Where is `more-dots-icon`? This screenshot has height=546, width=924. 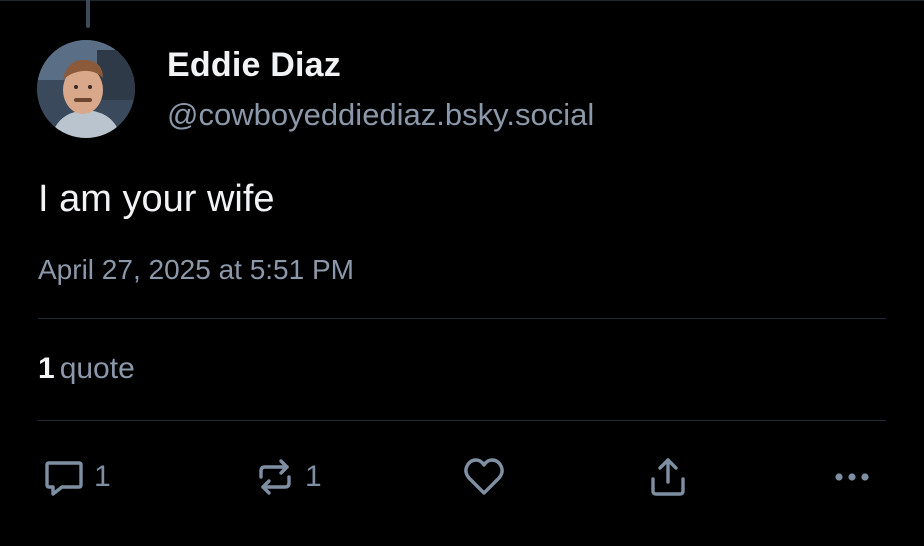 more-dots-icon is located at coordinates (852, 477).